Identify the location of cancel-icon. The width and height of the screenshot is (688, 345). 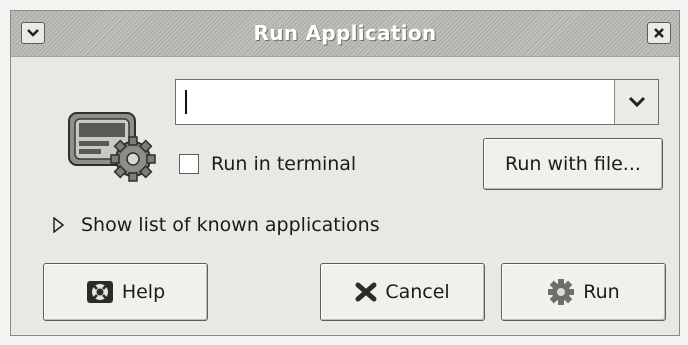
(366, 292).